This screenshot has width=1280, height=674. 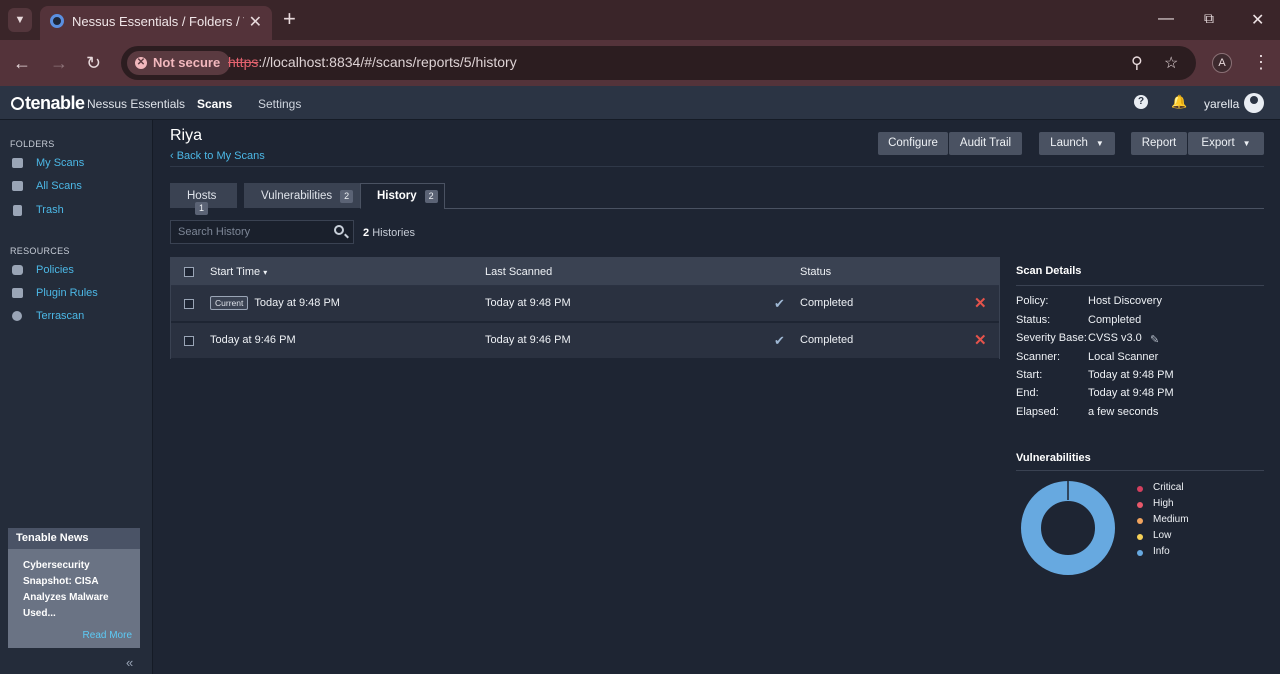 What do you see at coordinates (1254, 103) in the screenshot?
I see `user-avatar-icon` at bounding box center [1254, 103].